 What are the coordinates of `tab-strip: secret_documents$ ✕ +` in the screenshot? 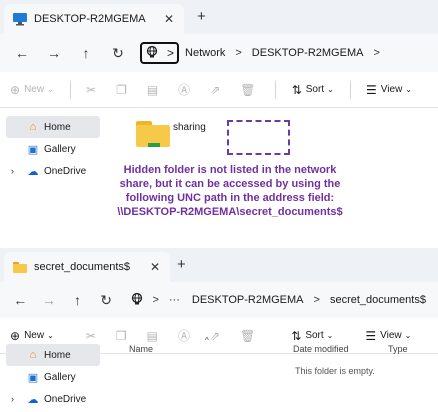 It's located at (219, 265).